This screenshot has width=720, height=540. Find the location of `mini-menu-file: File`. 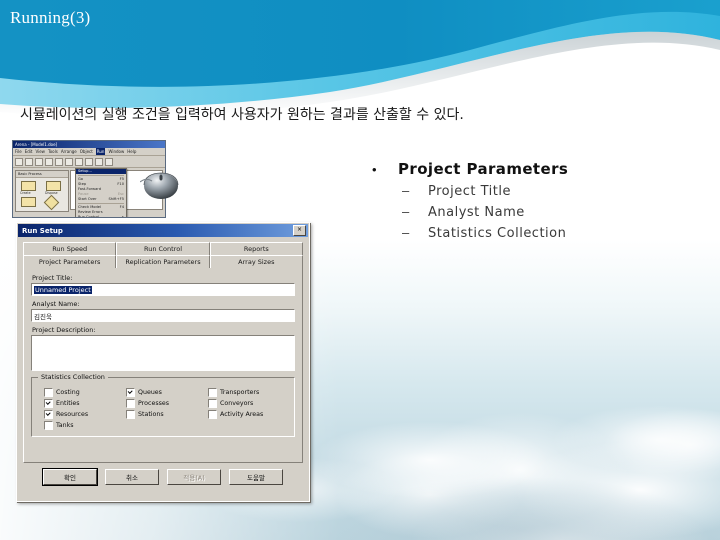

mini-menu-file: File is located at coordinates (18, 151).